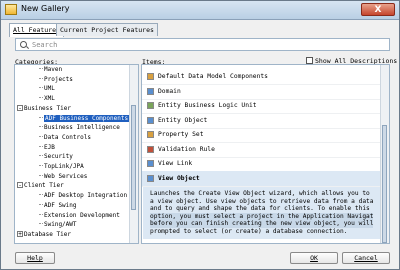  I want to click on category-node: Swing/AWT, so click(58, 225).